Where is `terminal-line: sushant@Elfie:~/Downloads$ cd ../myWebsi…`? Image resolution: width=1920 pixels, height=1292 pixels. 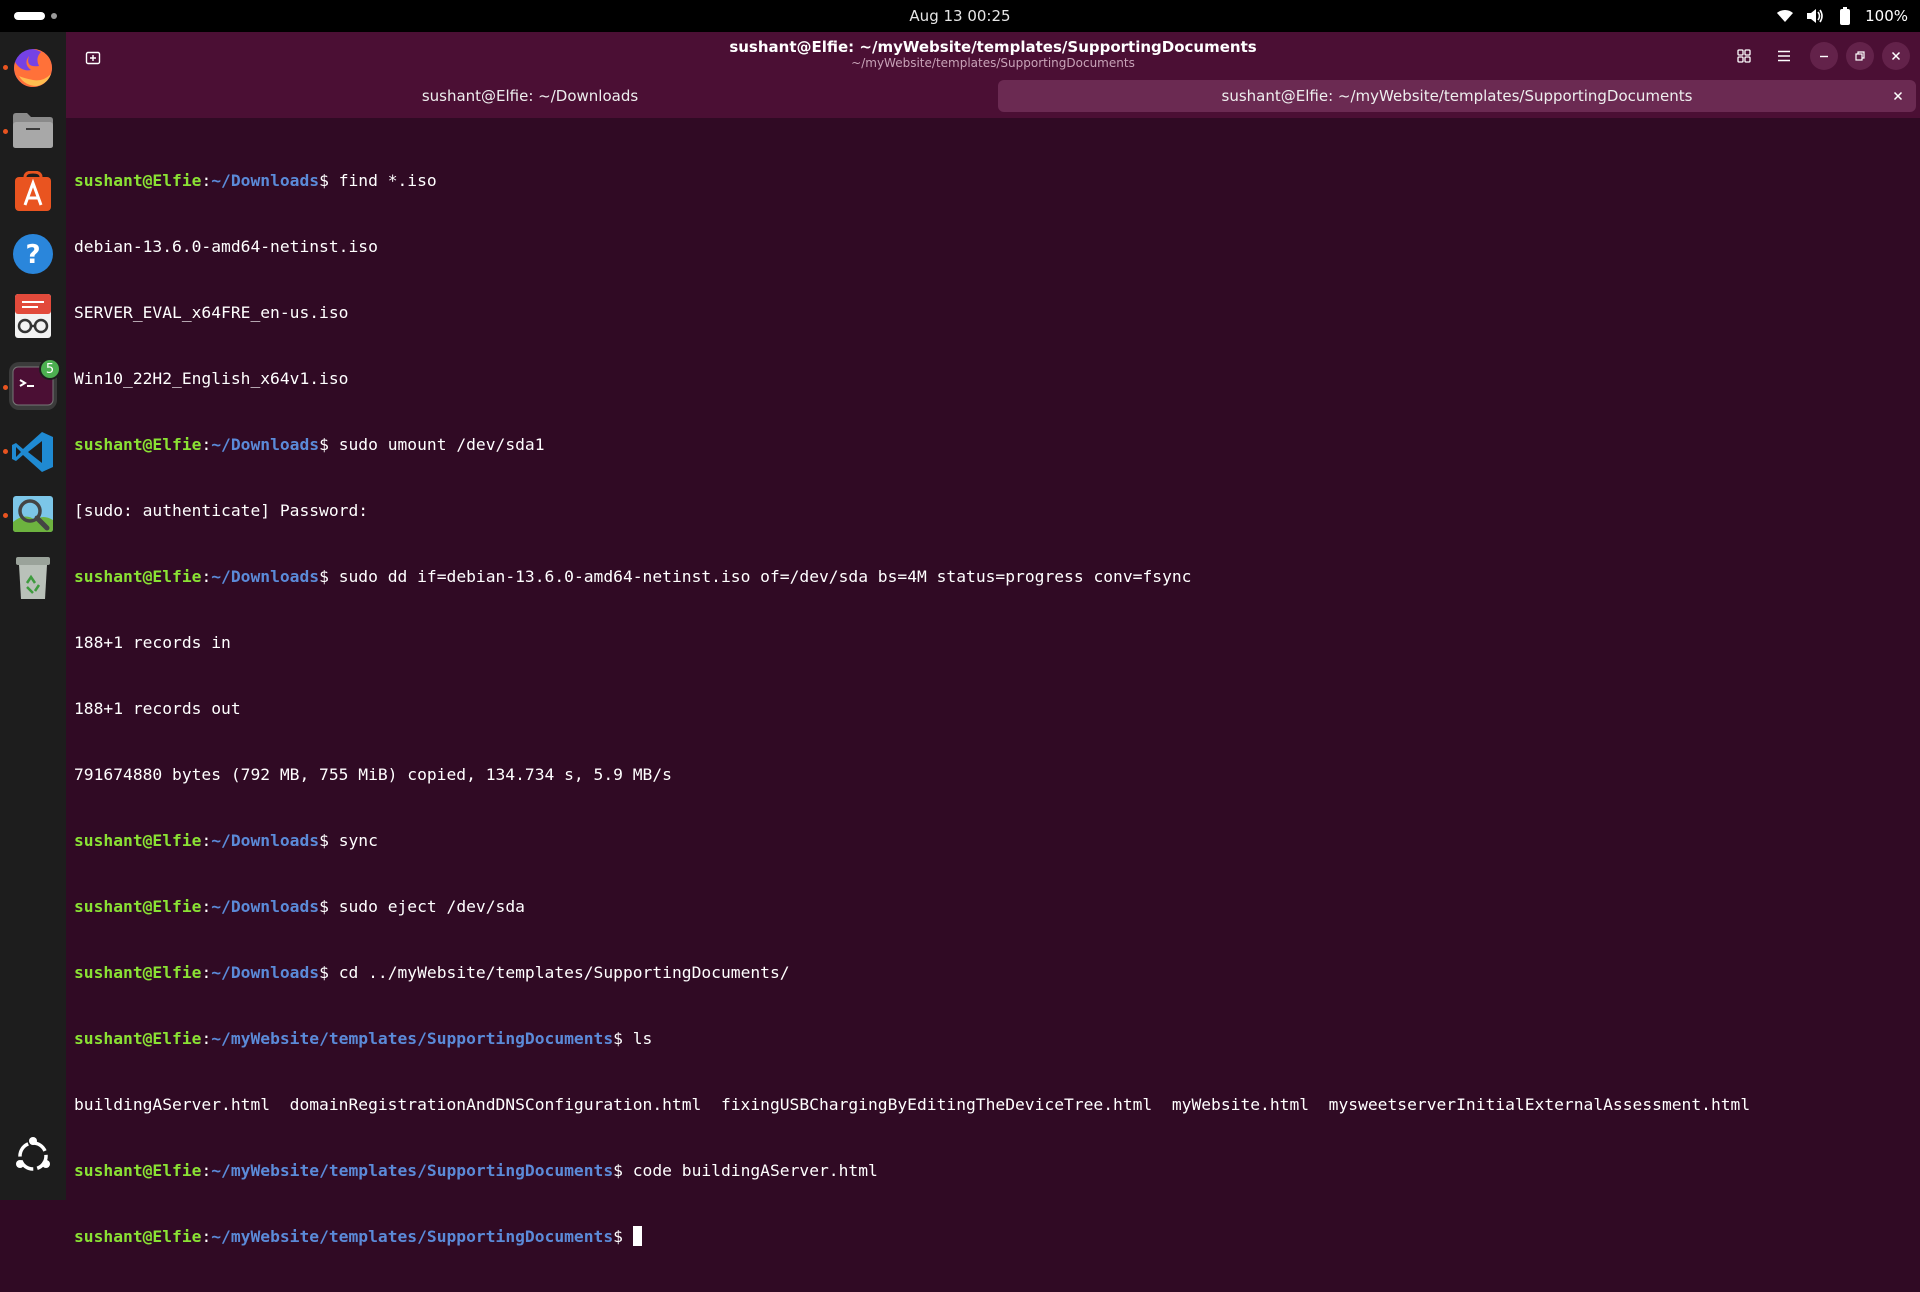 terminal-line: sushant@Elfie:~/Downloads$ cd ../myWebsi… is located at coordinates (432, 972).